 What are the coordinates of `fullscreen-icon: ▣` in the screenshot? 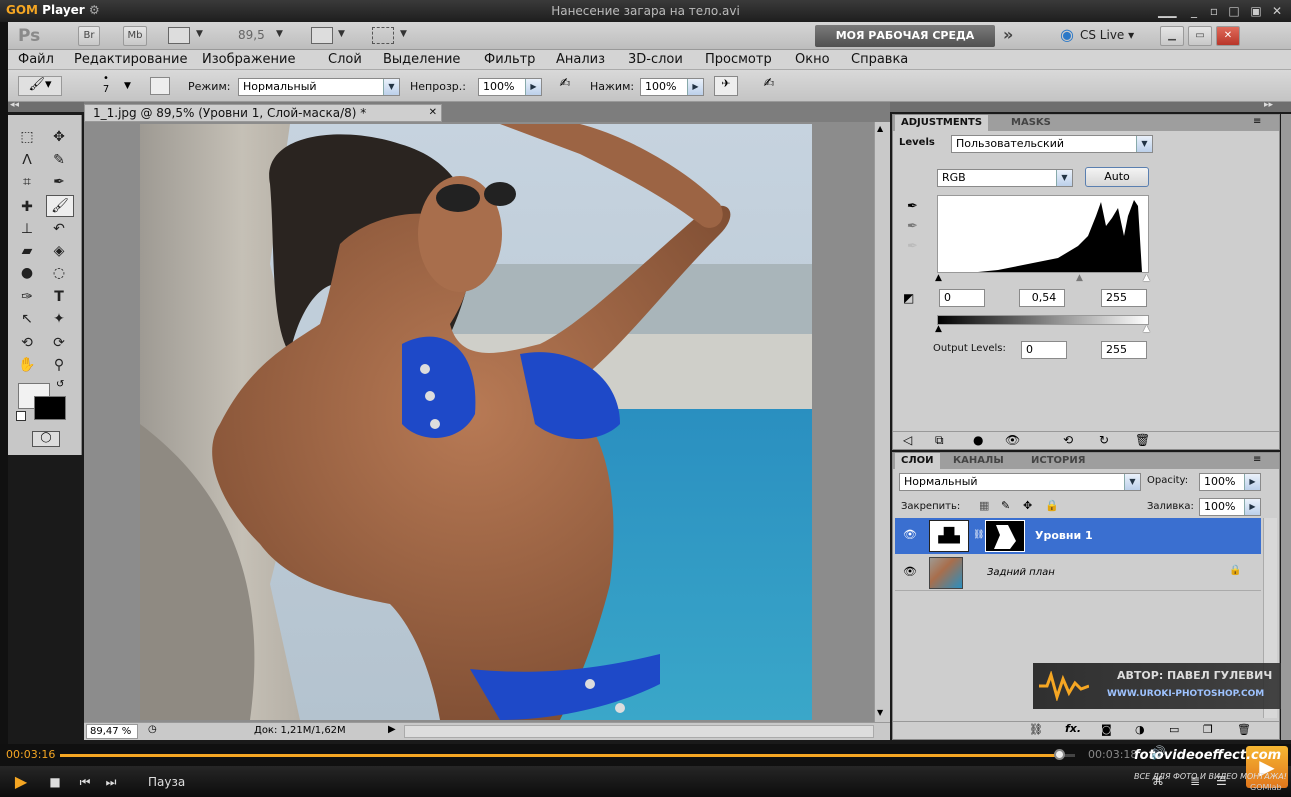 It's located at (1256, 11).